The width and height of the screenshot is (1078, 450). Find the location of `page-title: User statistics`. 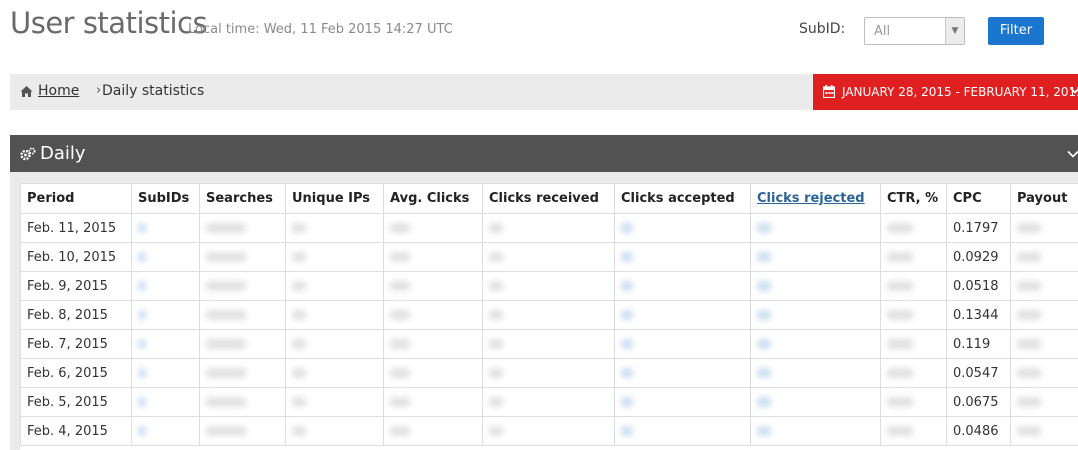

page-title: User statistics is located at coordinates (109, 23).